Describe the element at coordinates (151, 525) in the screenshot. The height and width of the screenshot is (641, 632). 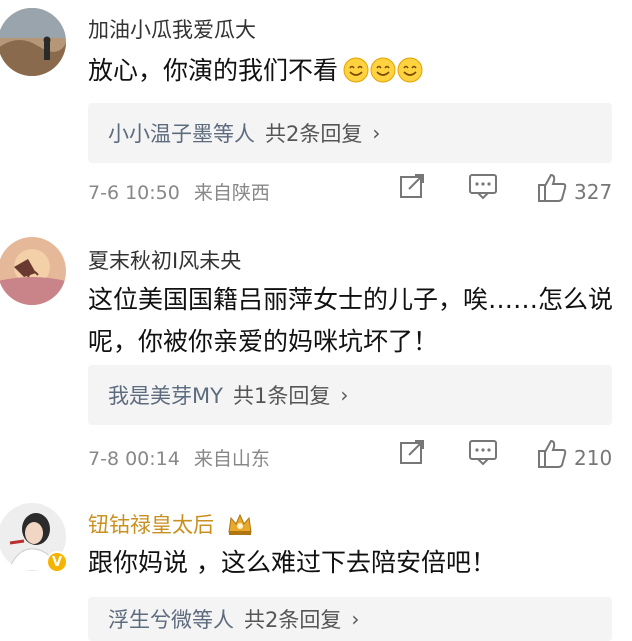
I see `username-text: 钮钴禄皇太后` at that location.